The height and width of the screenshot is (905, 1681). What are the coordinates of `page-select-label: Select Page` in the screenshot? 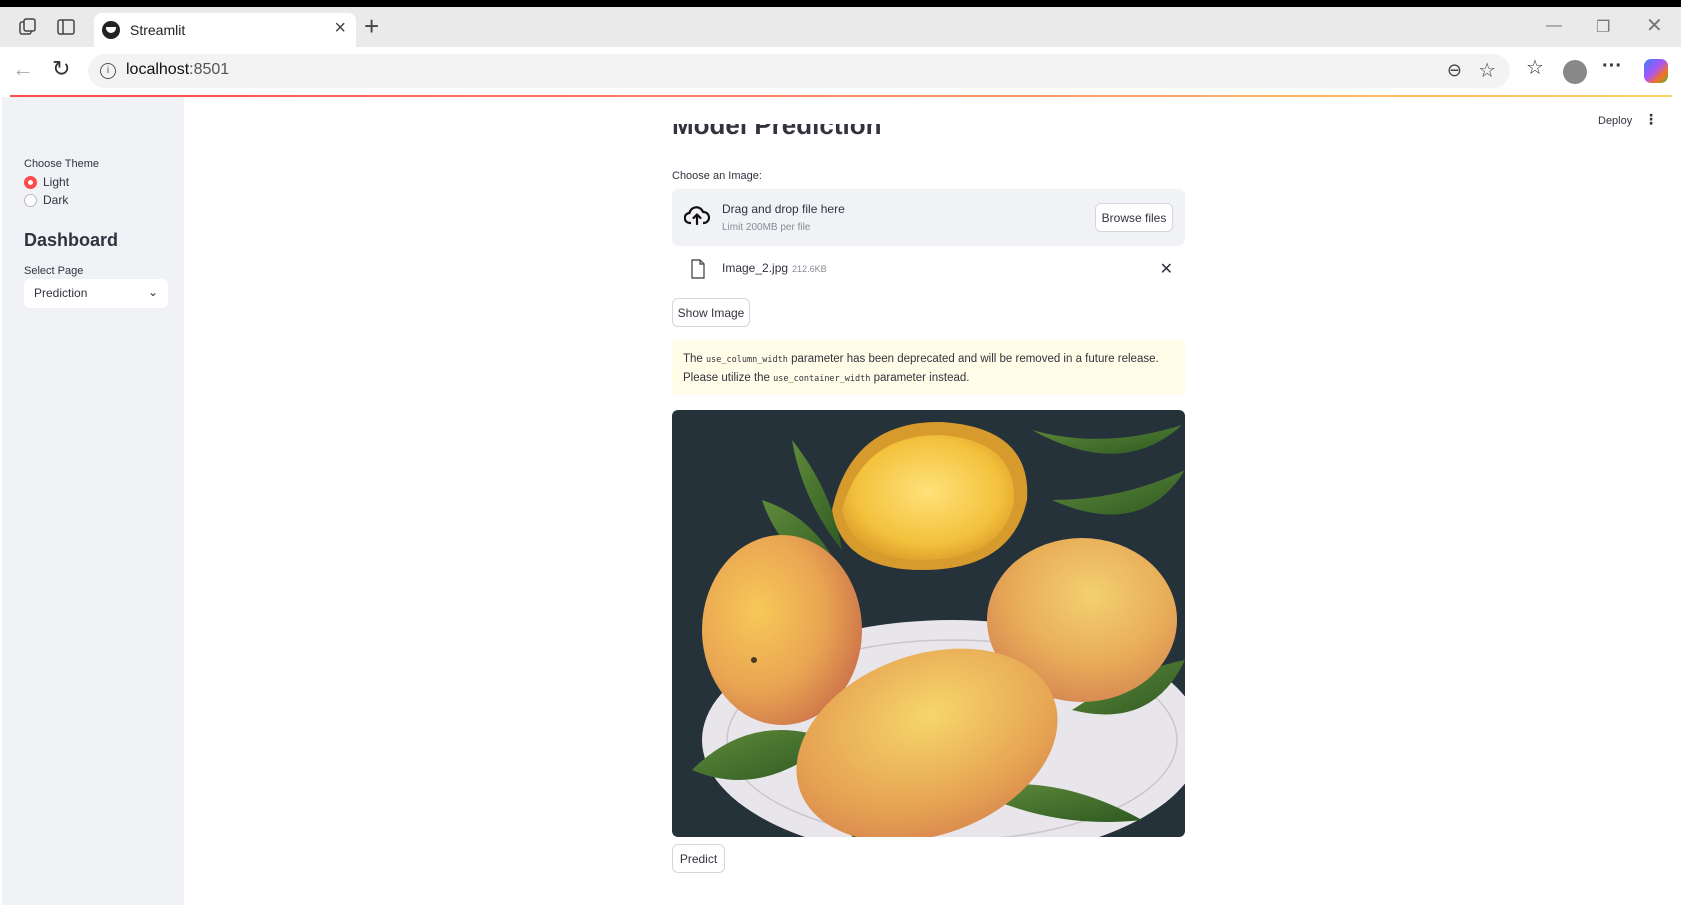 It's located at (54, 271).